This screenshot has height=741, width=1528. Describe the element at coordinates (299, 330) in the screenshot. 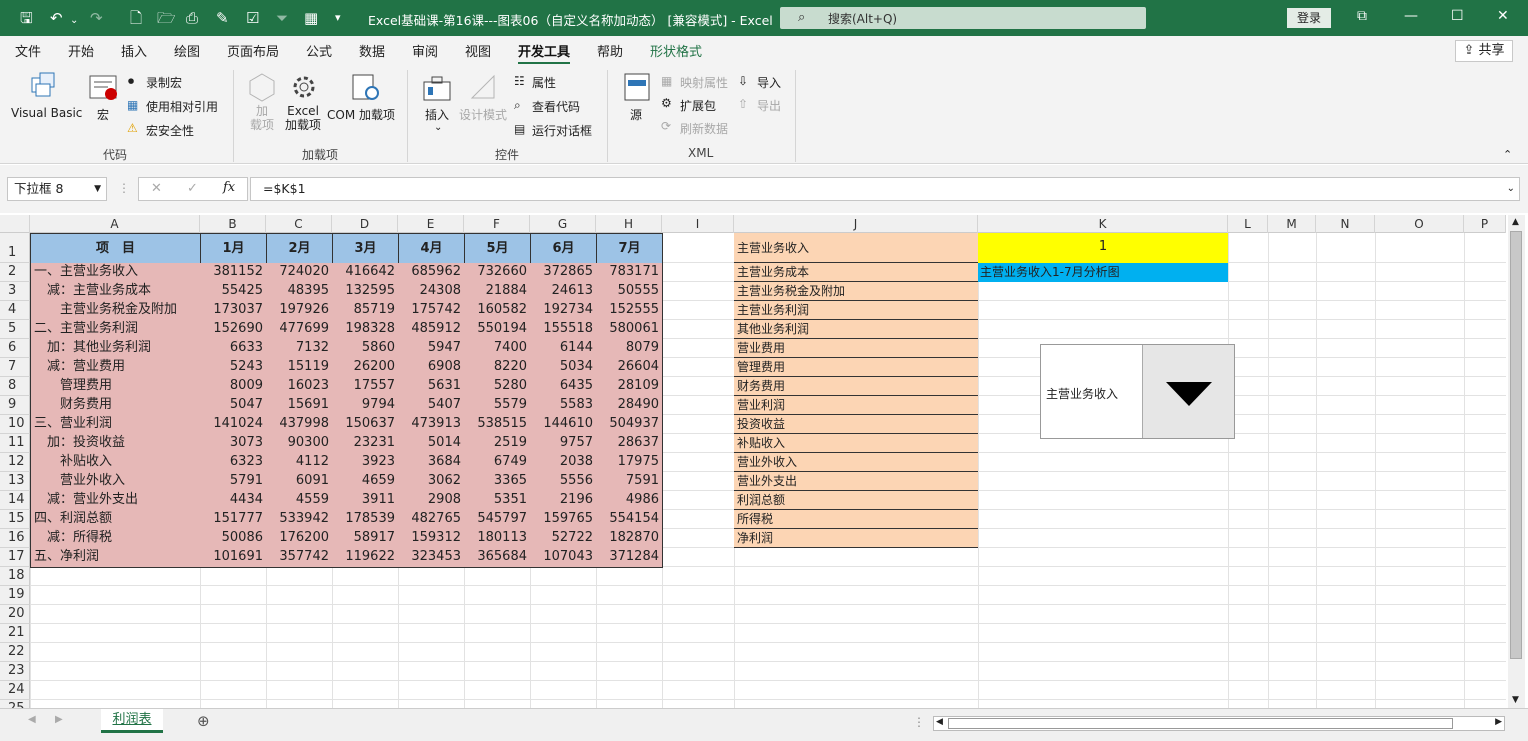

I see `value-cell: 477699` at that location.